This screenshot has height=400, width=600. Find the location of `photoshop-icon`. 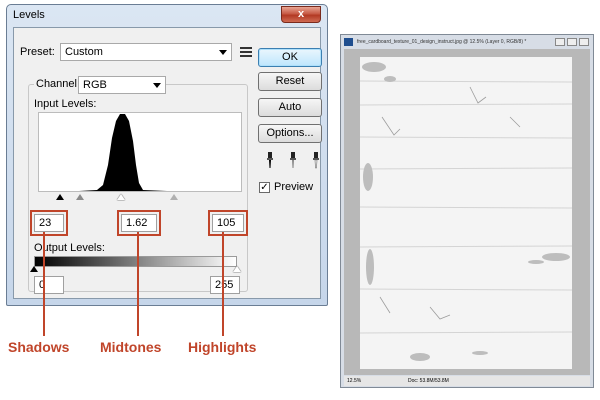

photoshop-icon is located at coordinates (348, 42).